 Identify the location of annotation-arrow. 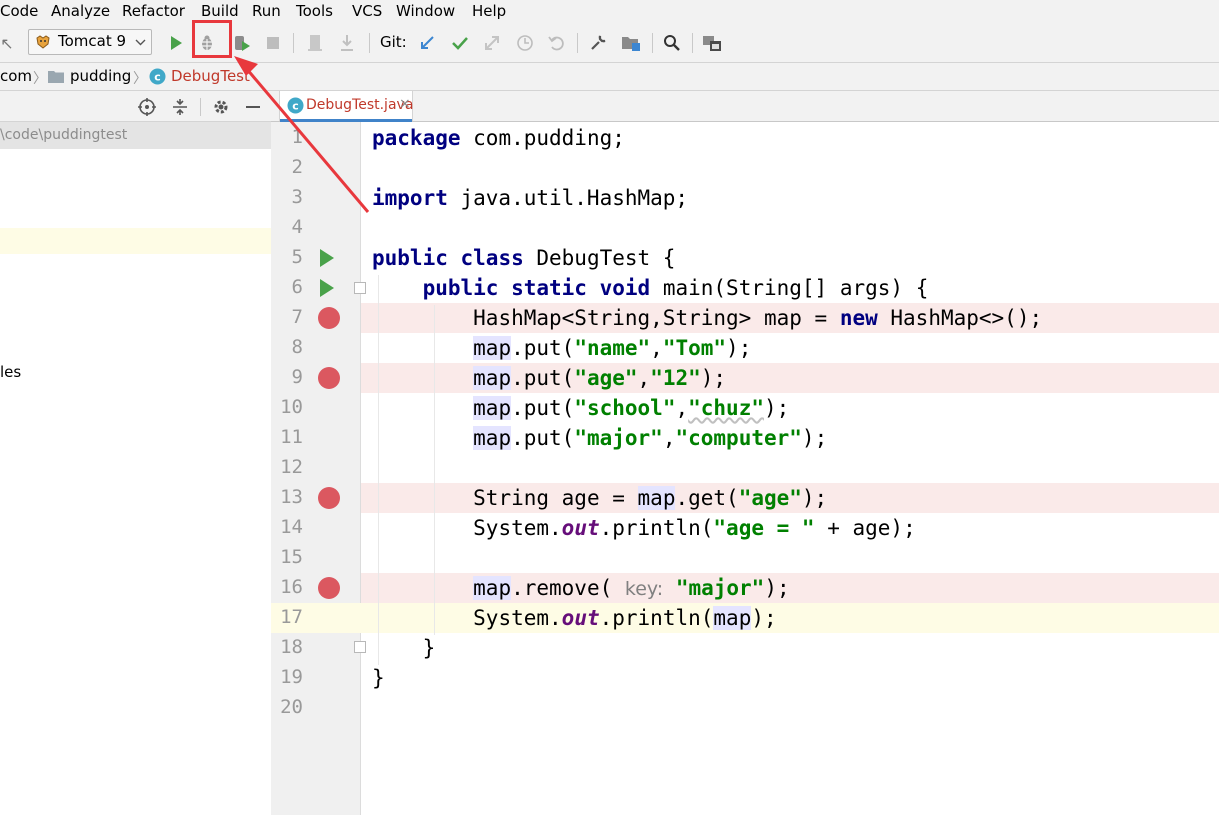
(302, 134).